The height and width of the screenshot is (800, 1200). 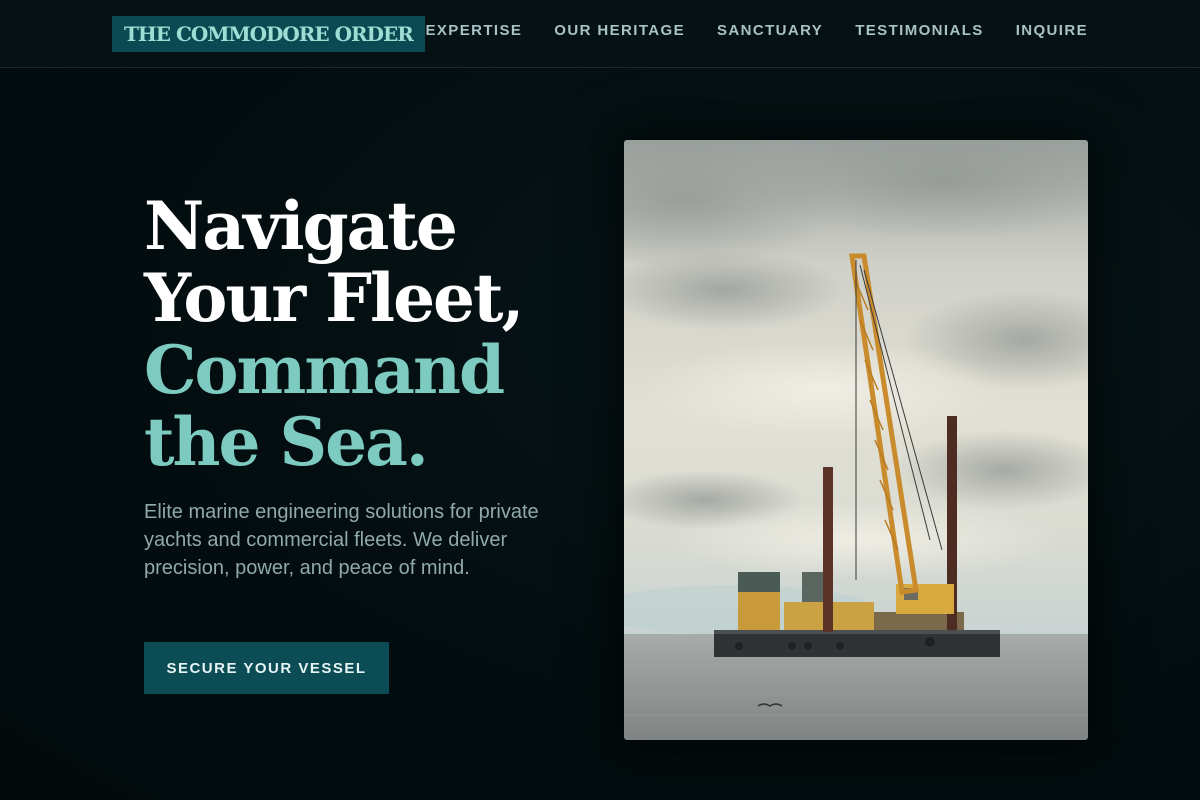 I want to click on hero-title-line-4: the Sea., so click(x=286, y=442).